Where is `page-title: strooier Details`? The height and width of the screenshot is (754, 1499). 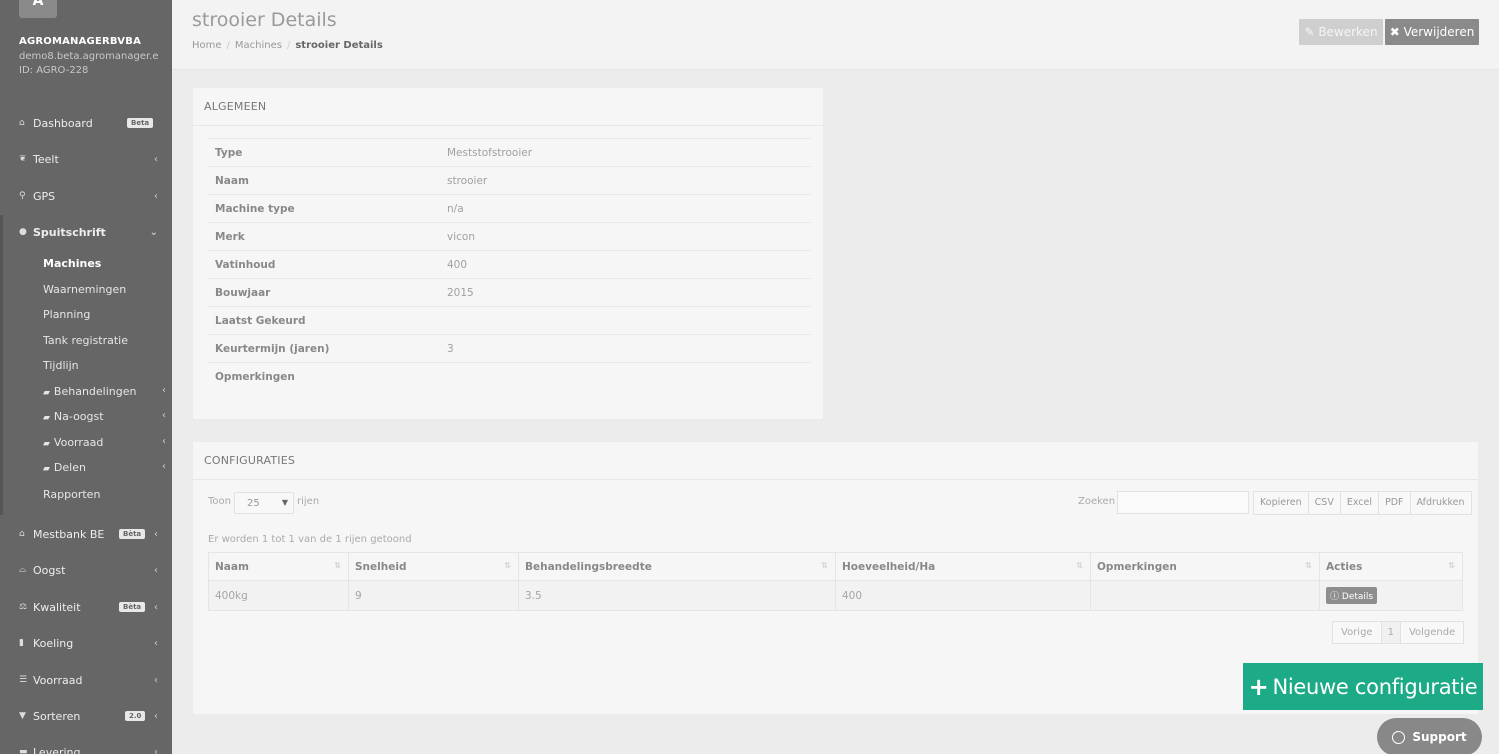
page-title: strooier Details is located at coordinates (264, 20).